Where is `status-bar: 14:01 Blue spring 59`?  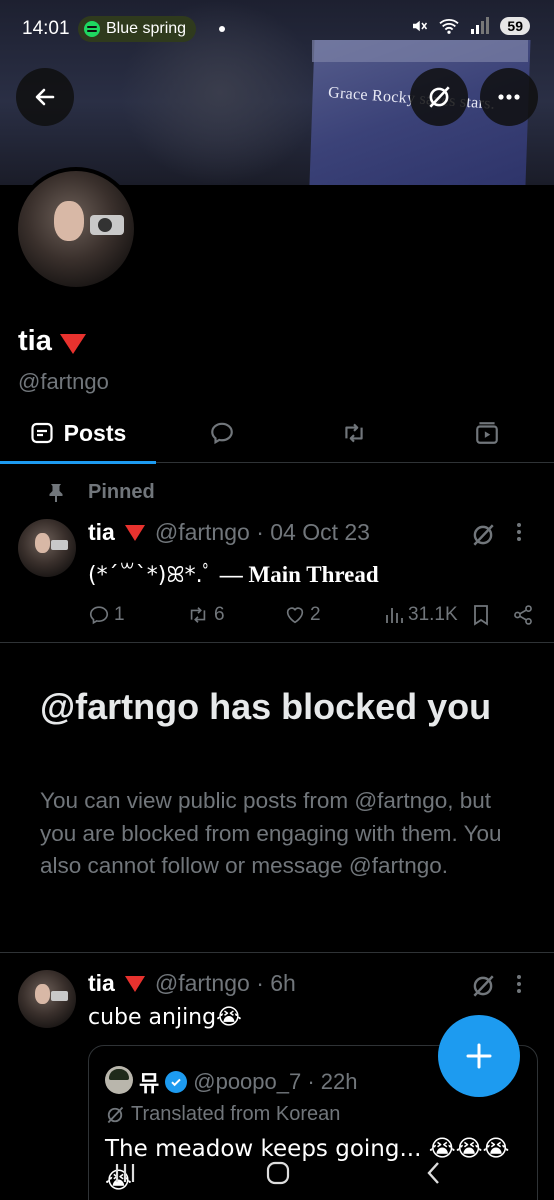 status-bar: 14:01 Blue spring 59 is located at coordinates (277, 29).